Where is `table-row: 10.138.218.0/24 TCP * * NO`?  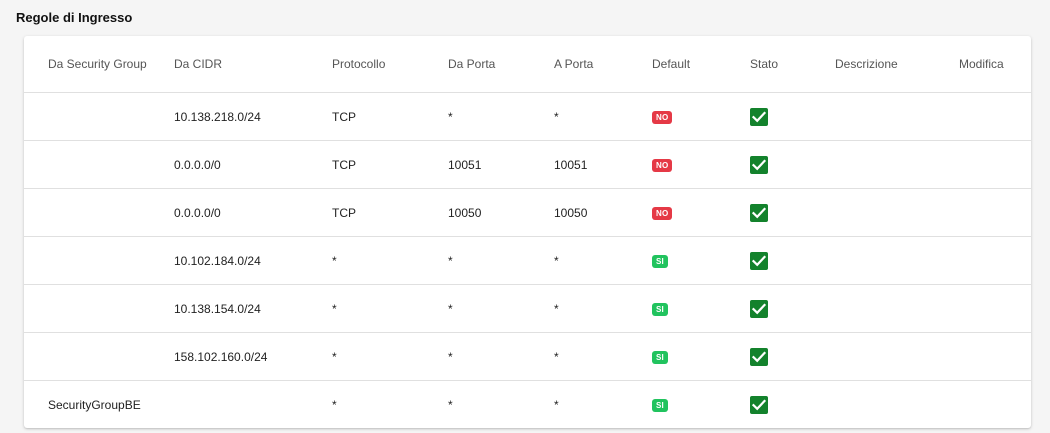 table-row: 10.138.218.0/24 TCP * * NO is located at coordinates (527, 116).